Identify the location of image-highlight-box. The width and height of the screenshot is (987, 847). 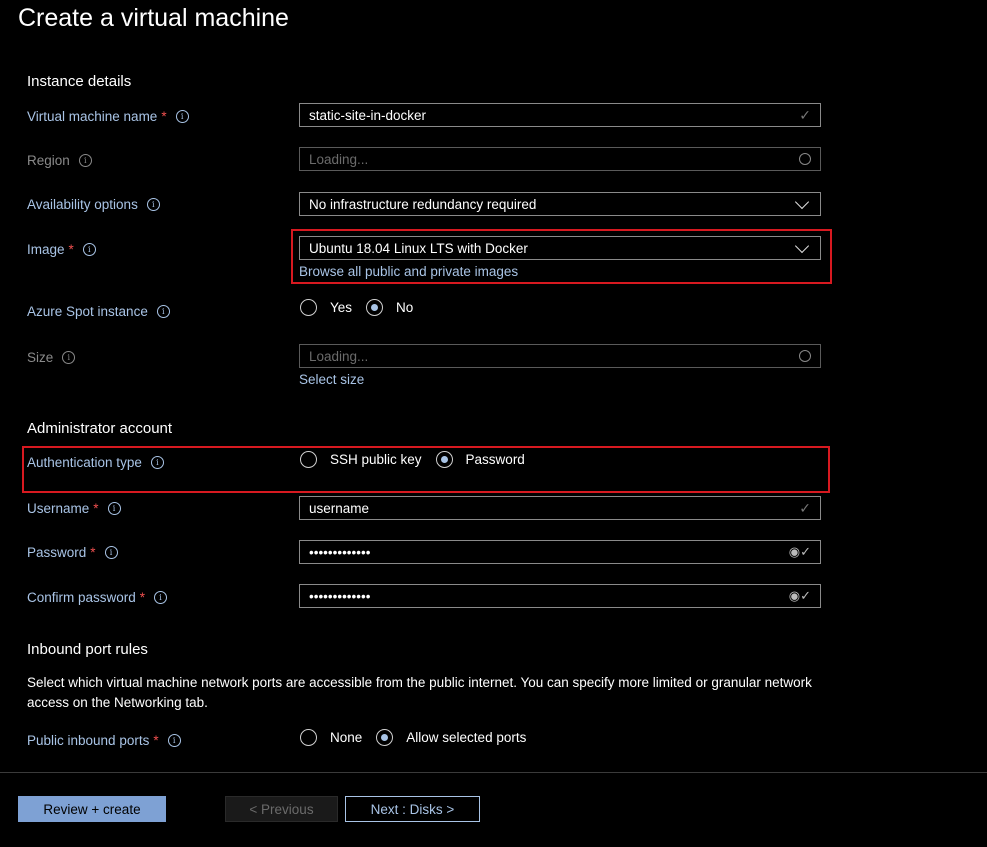
(561, 256).